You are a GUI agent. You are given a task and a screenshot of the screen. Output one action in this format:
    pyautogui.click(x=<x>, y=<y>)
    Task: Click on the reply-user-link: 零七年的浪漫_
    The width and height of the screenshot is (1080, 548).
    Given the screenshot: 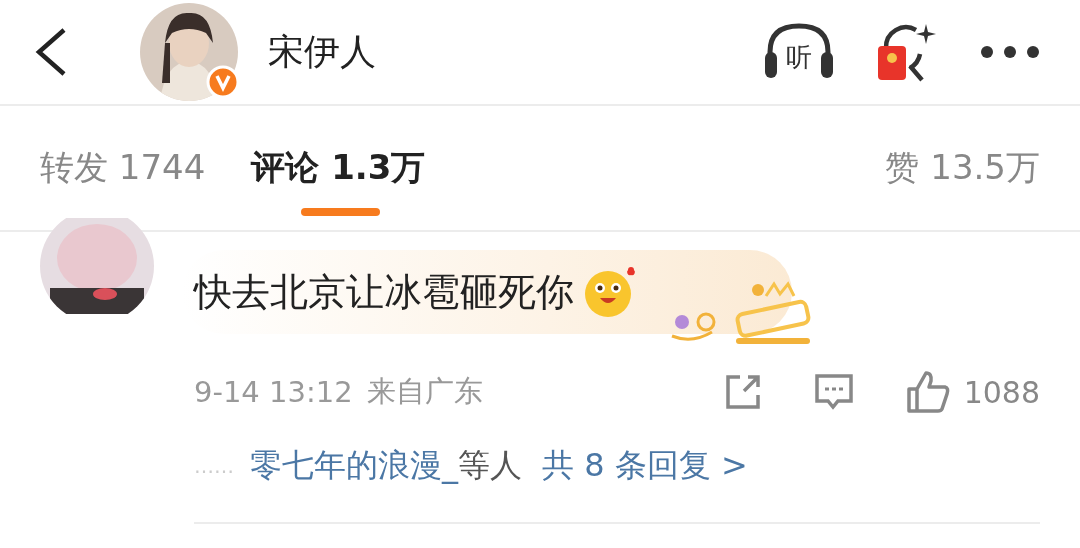 What is the action you would take?
    pyautogui.click(x=354, y=466)
    